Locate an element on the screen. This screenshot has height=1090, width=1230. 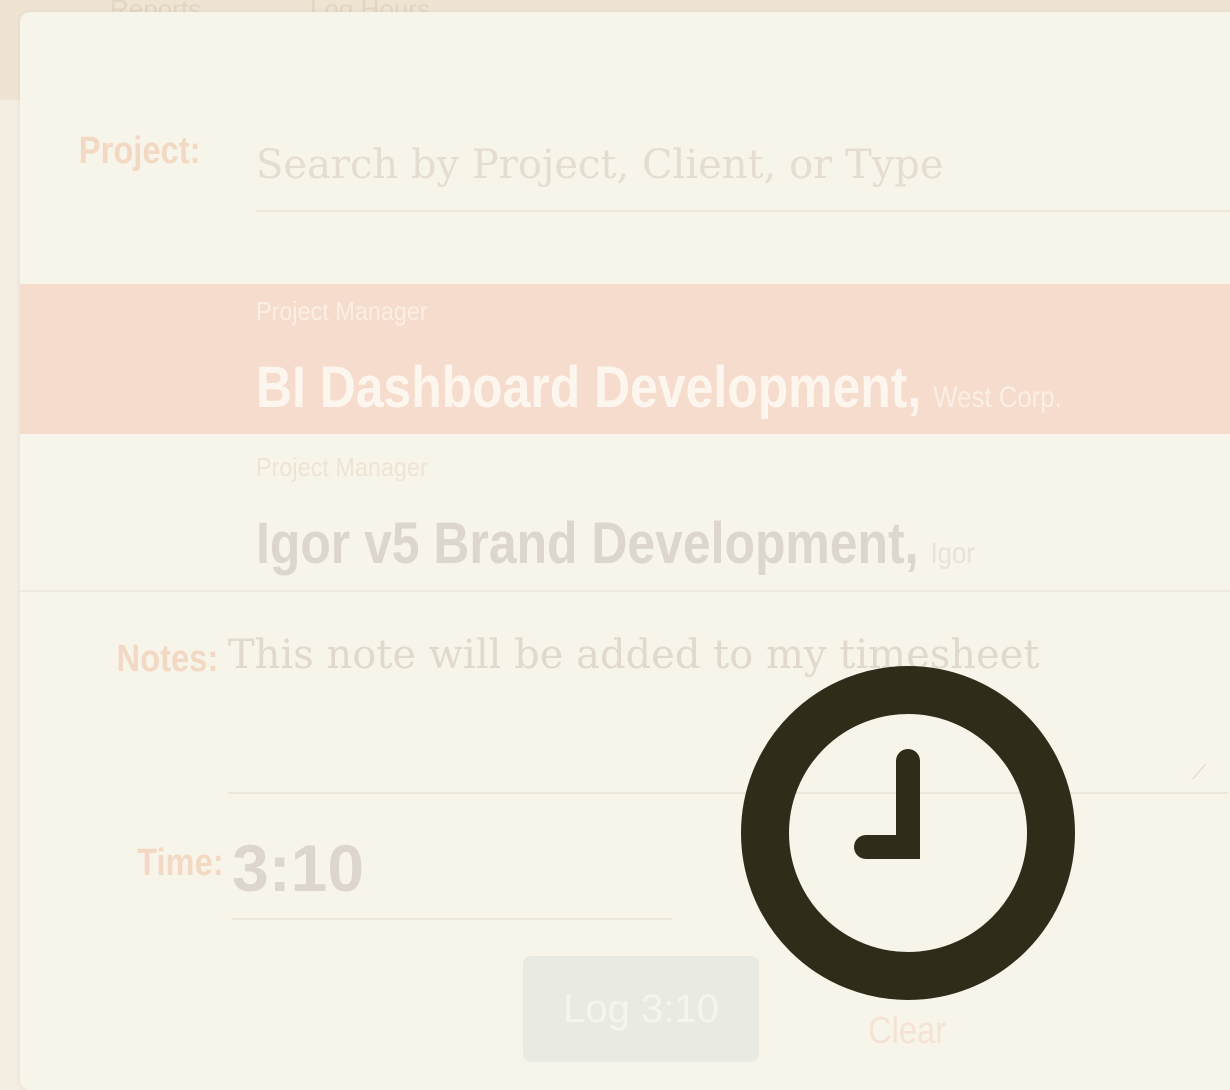
clock-hands is located at coordinates (887, 804).